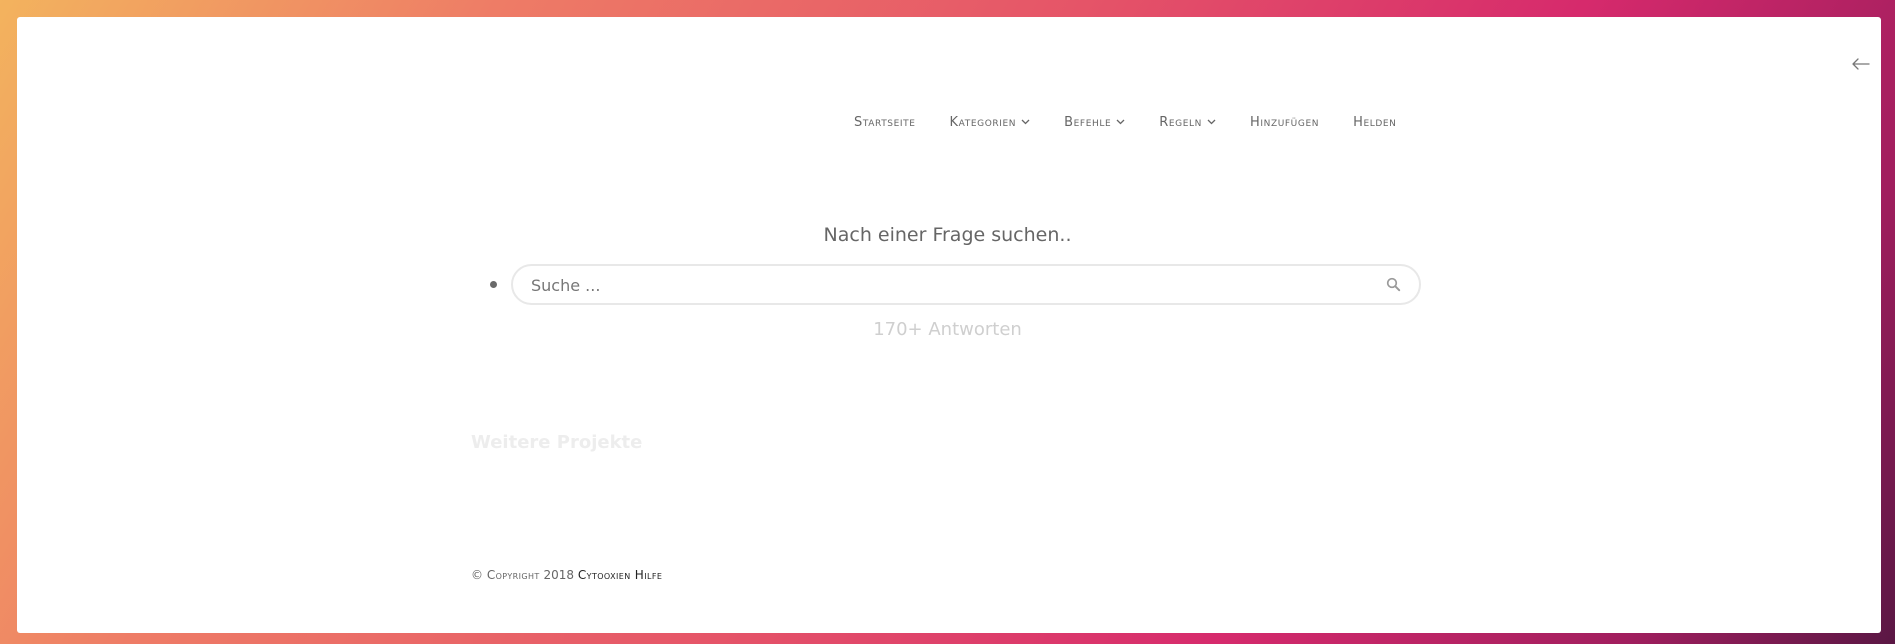 This screenshot has height=644, width=1895. I want to click on nav-item-label: Hinzufügen, so click(1284, 122).